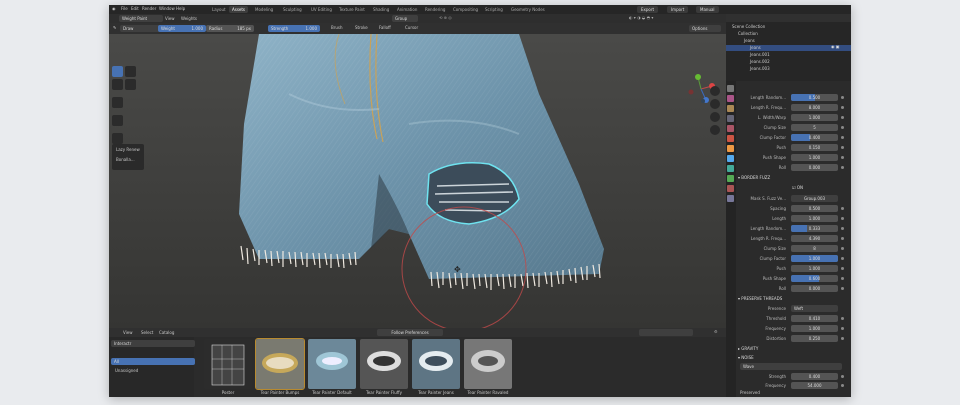  Describe the element at coordinates (230, 28) in the screenshot. I see `radius-field: Radius 185 px` at that location.